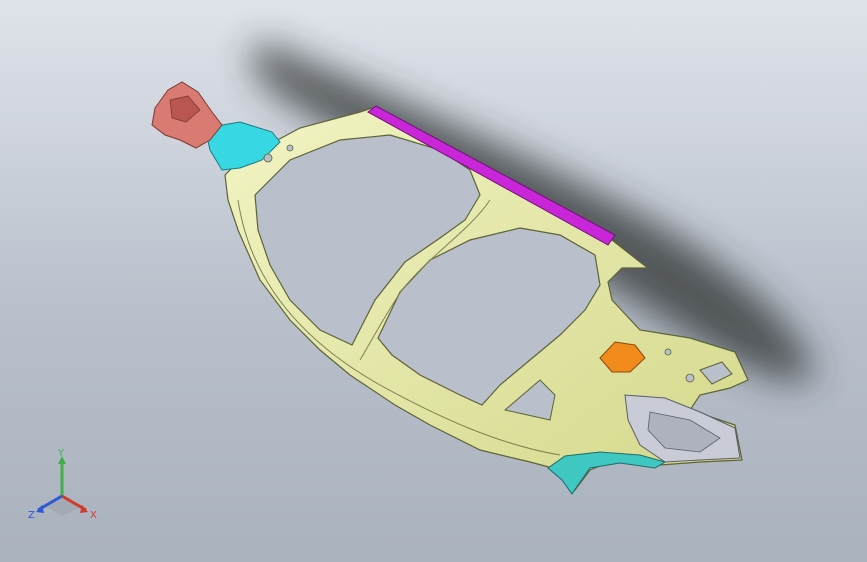 The height and width of the screenshot is (562, 867). Describe the element at coordinates (62, 484) in the screenshot. I see `coordinate-triad: Y X Z` at that location.